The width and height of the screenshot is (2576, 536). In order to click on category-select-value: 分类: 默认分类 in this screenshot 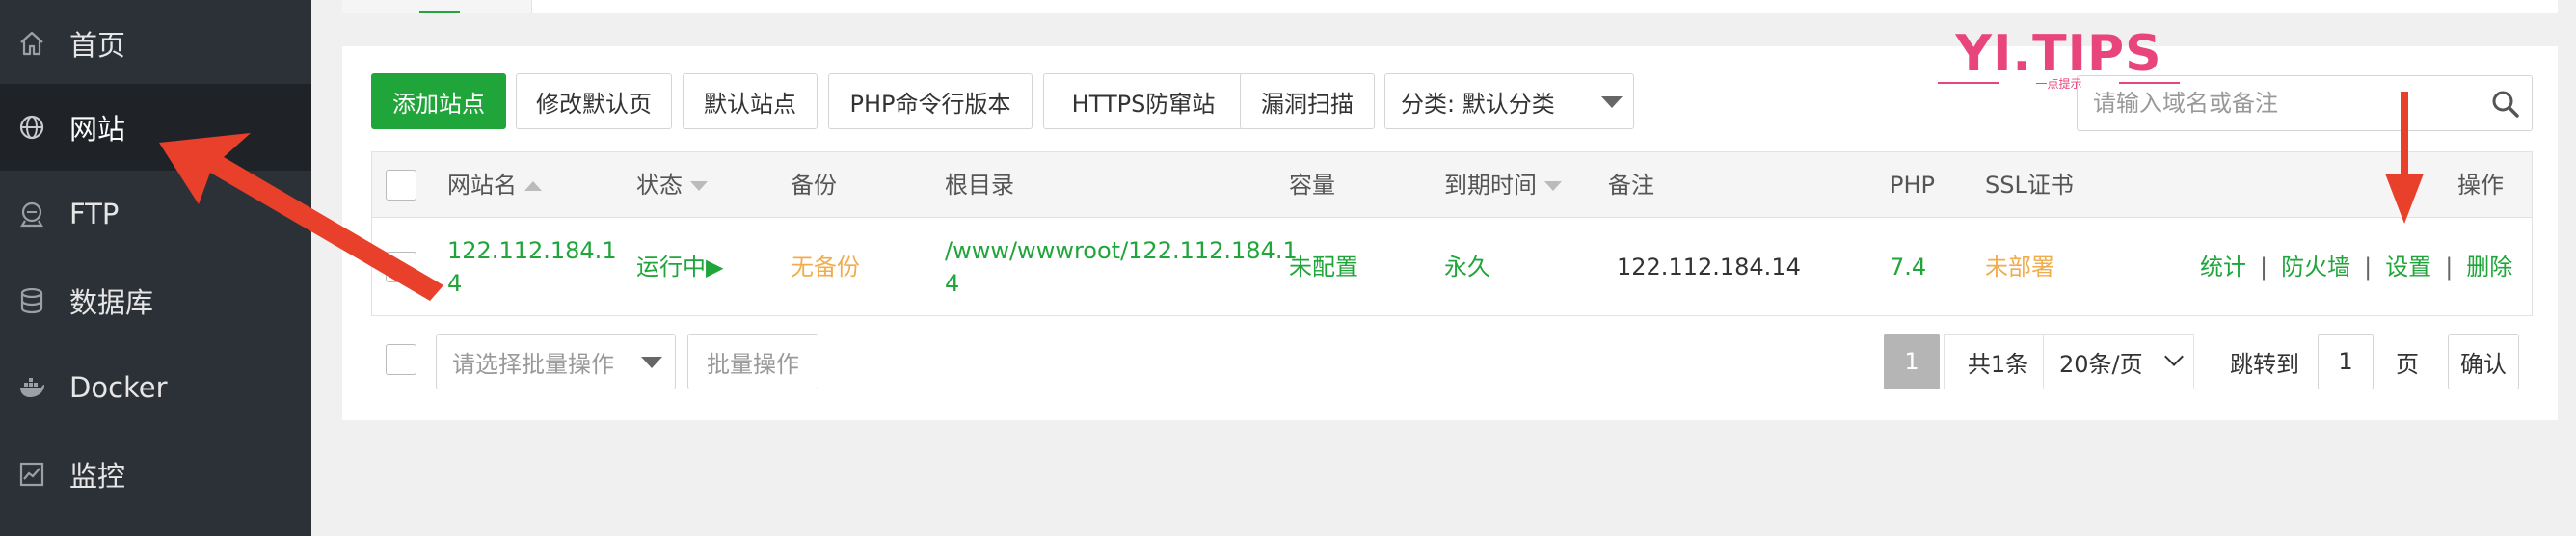, I will do `click(1478, 104)`.